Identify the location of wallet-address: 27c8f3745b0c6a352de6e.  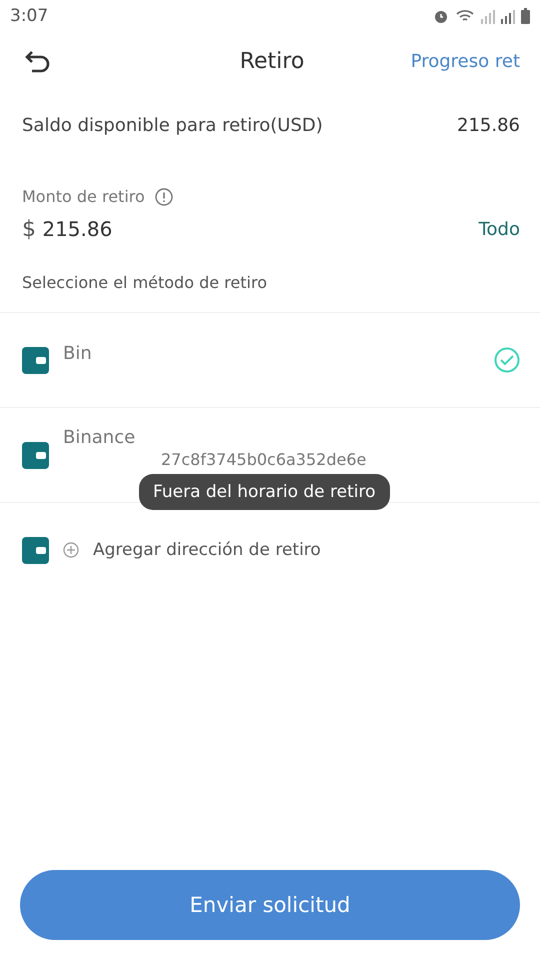
(264, 459).